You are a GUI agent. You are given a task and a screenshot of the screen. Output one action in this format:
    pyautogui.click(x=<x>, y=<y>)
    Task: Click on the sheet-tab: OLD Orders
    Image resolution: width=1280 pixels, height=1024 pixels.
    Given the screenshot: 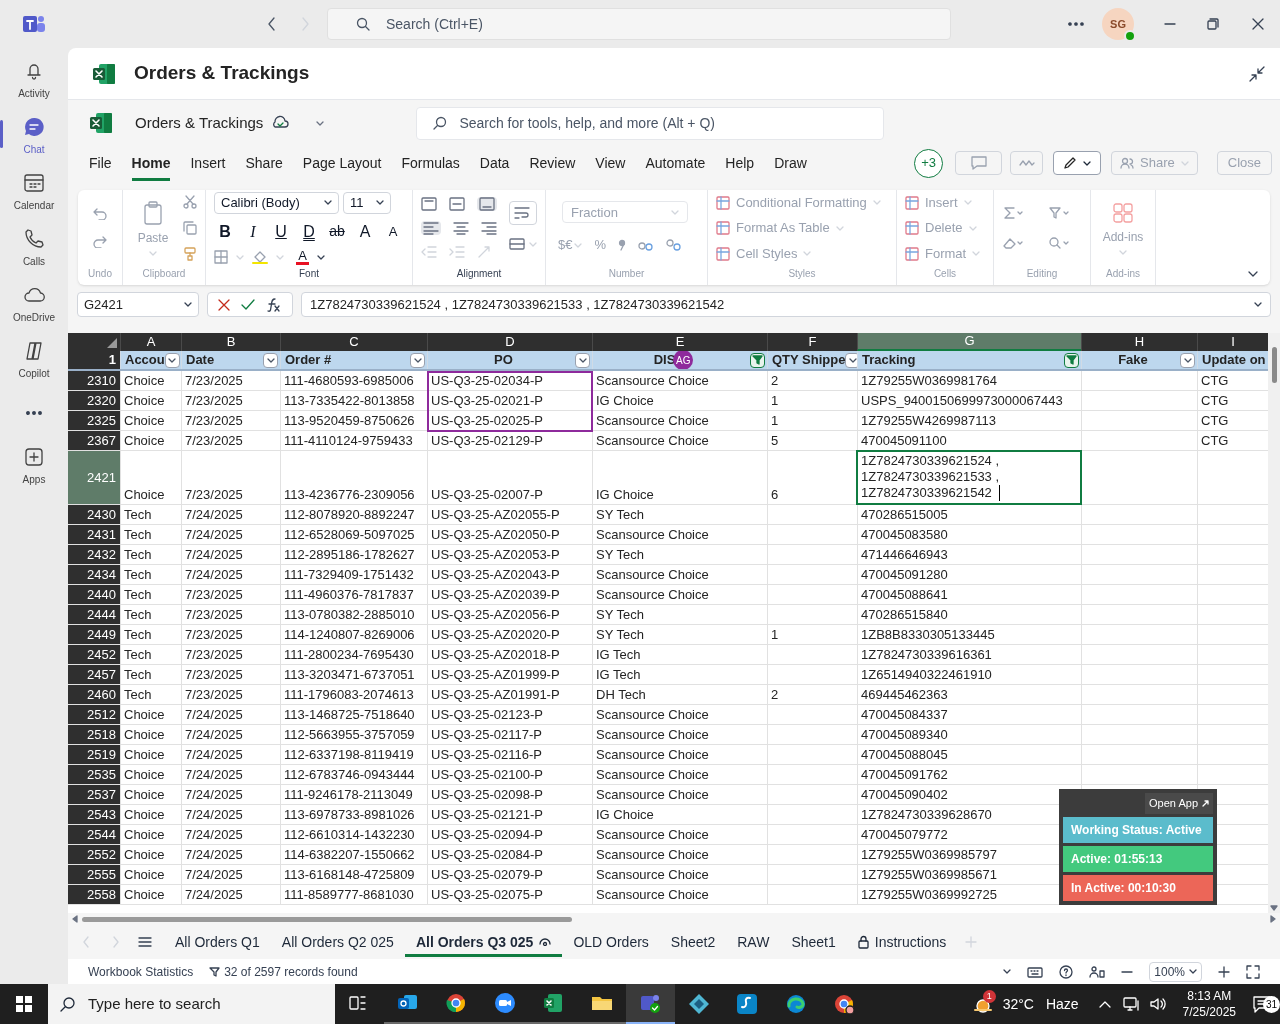 What is the action you would take?
    pyautogui.click(x=611, y=942)
    